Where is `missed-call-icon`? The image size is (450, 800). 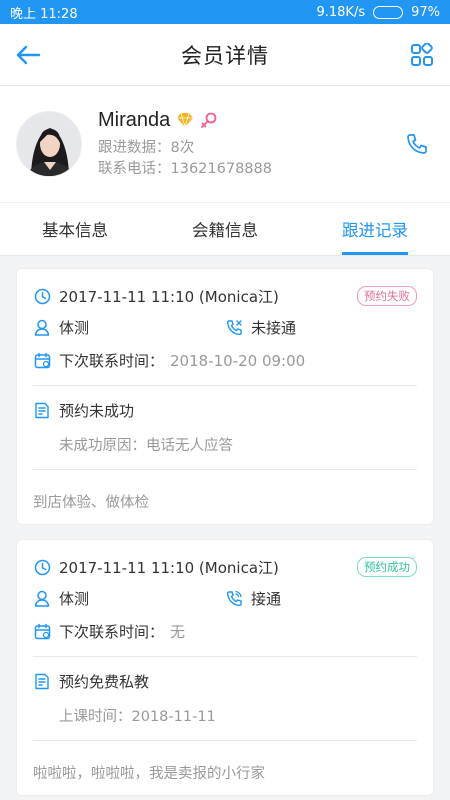
missed-call-icon is located at coordinates (234, 328).